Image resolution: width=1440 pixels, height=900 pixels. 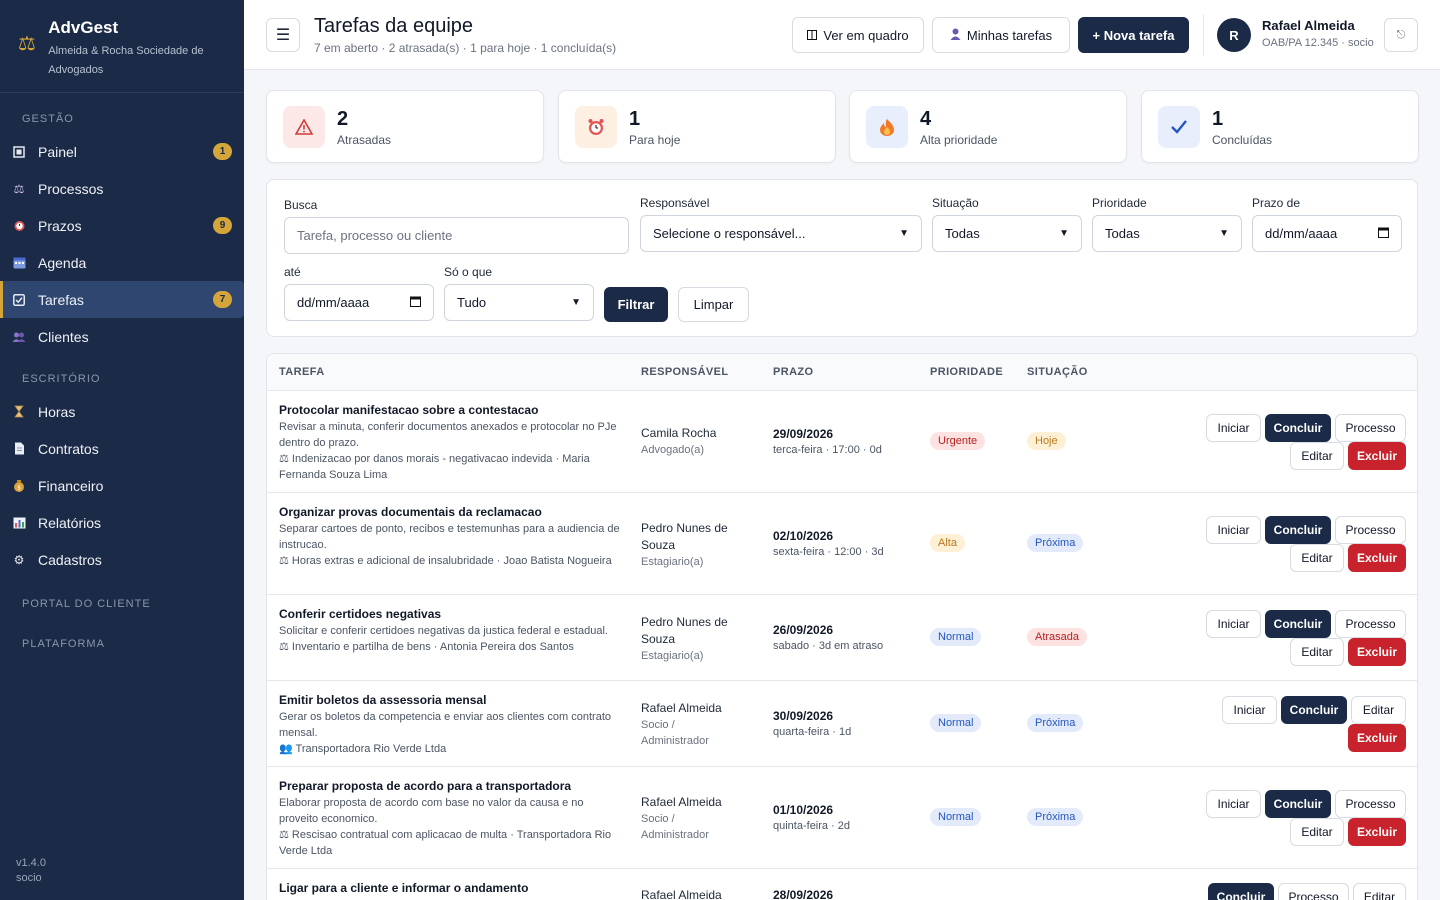 I want to click on sidebar-item-clientes: Clientes, so click(x=122, y=336).